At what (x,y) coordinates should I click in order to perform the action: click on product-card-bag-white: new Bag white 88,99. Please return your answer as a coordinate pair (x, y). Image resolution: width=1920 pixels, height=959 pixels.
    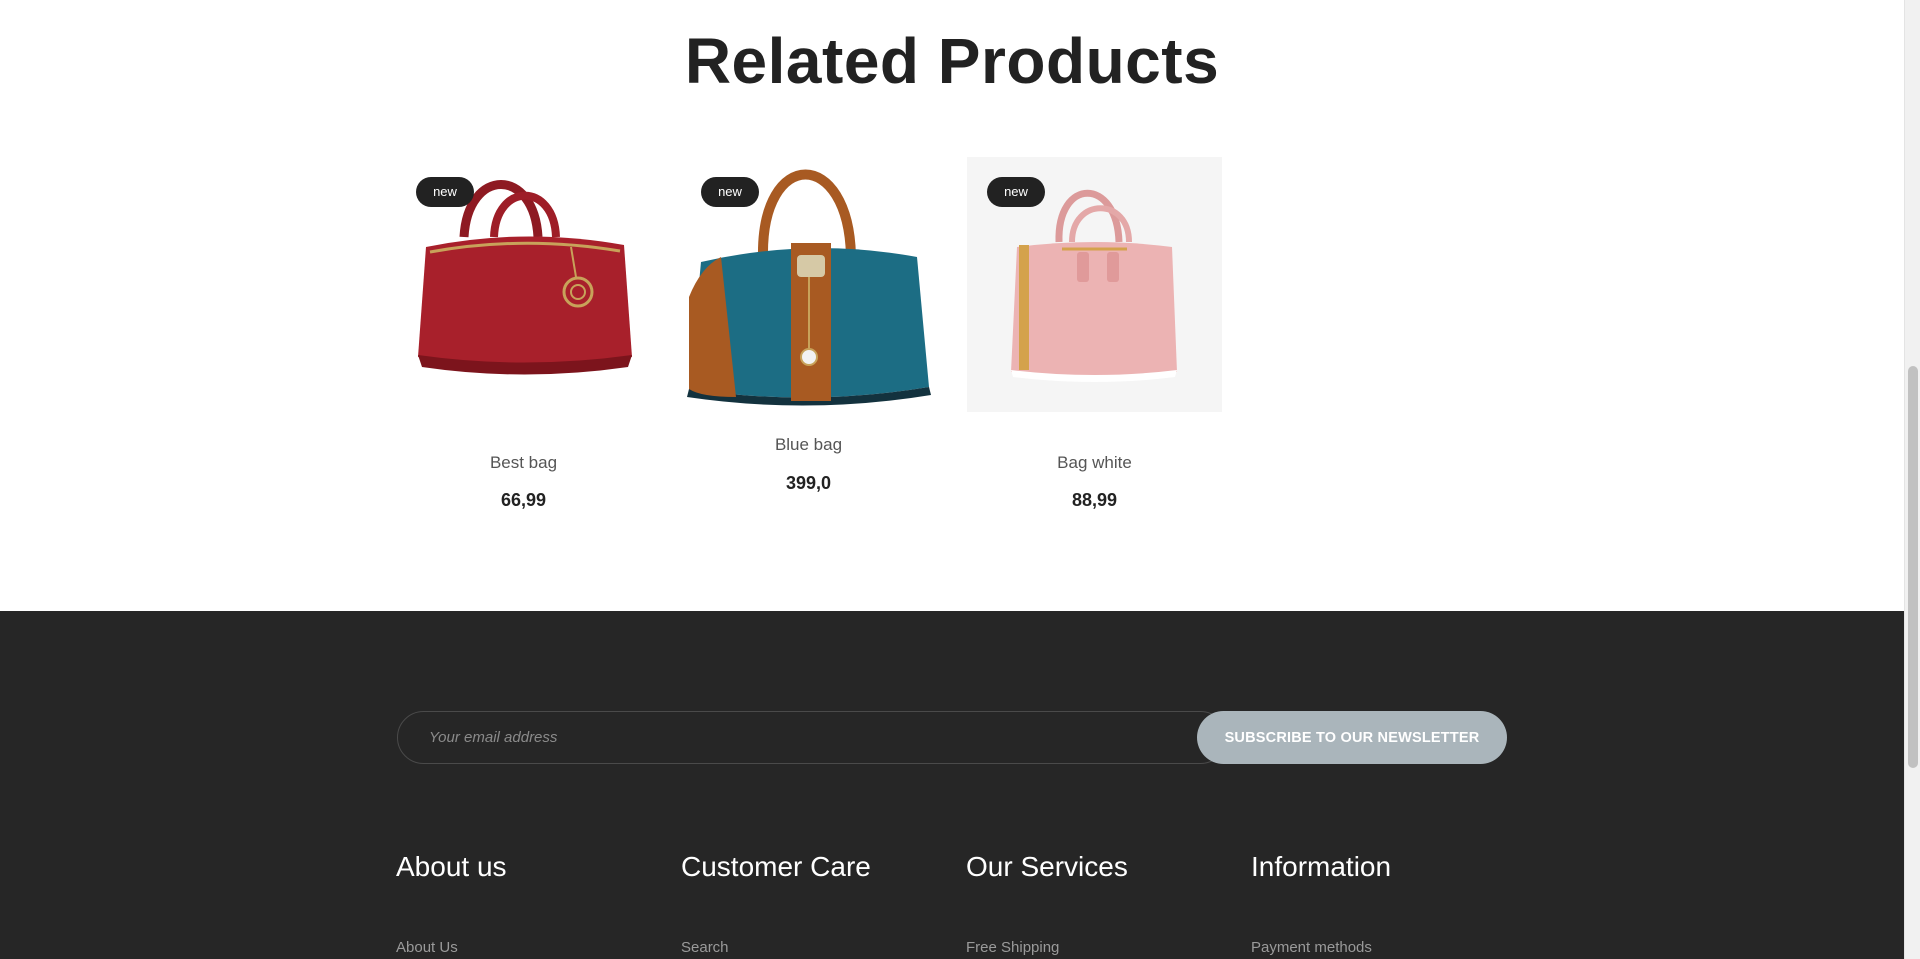
    Looking at the image, I should click on (1094, 337).